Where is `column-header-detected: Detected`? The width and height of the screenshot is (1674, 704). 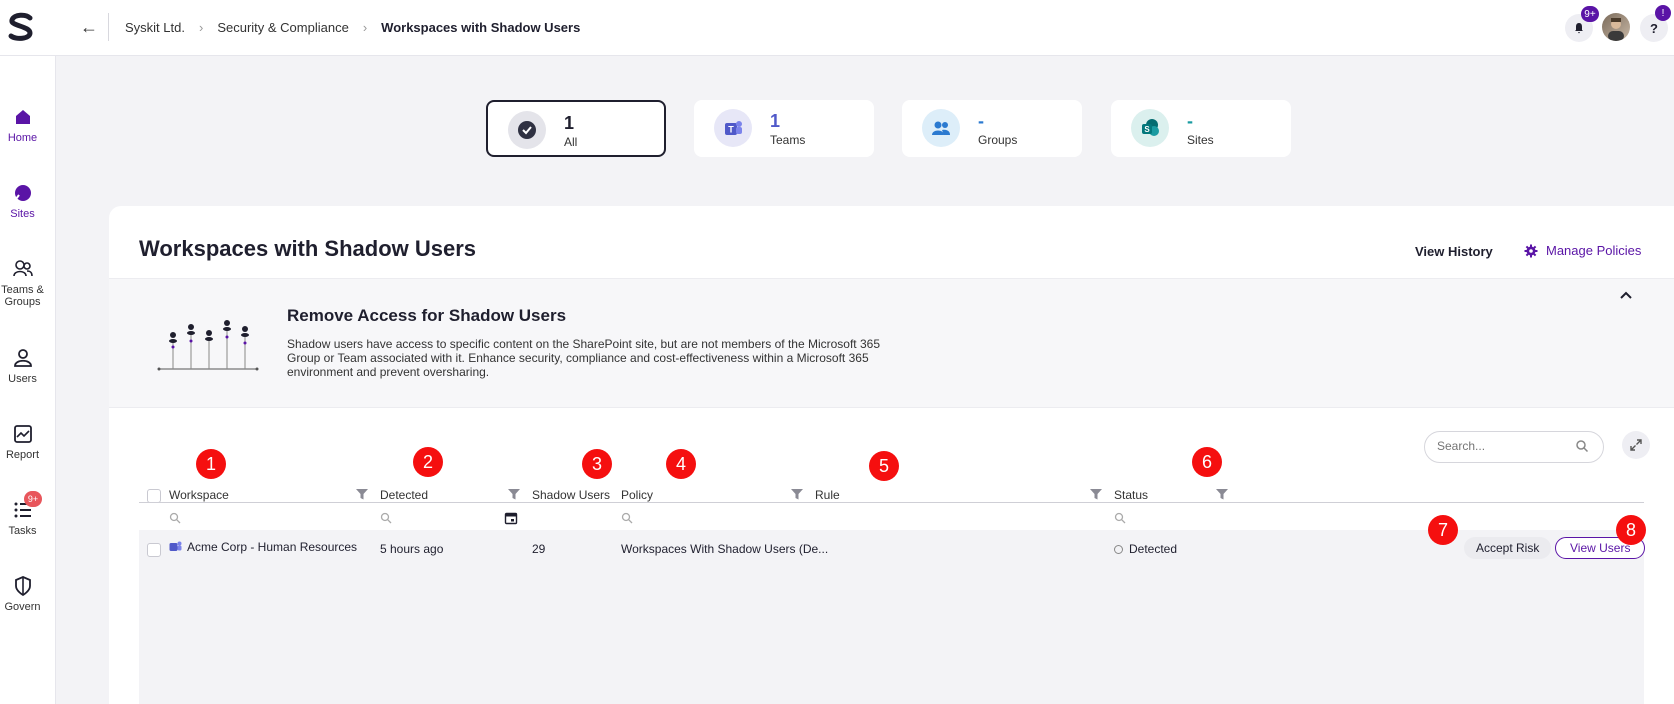
column-header-detected: Detected is located at coordinates (404, 495).